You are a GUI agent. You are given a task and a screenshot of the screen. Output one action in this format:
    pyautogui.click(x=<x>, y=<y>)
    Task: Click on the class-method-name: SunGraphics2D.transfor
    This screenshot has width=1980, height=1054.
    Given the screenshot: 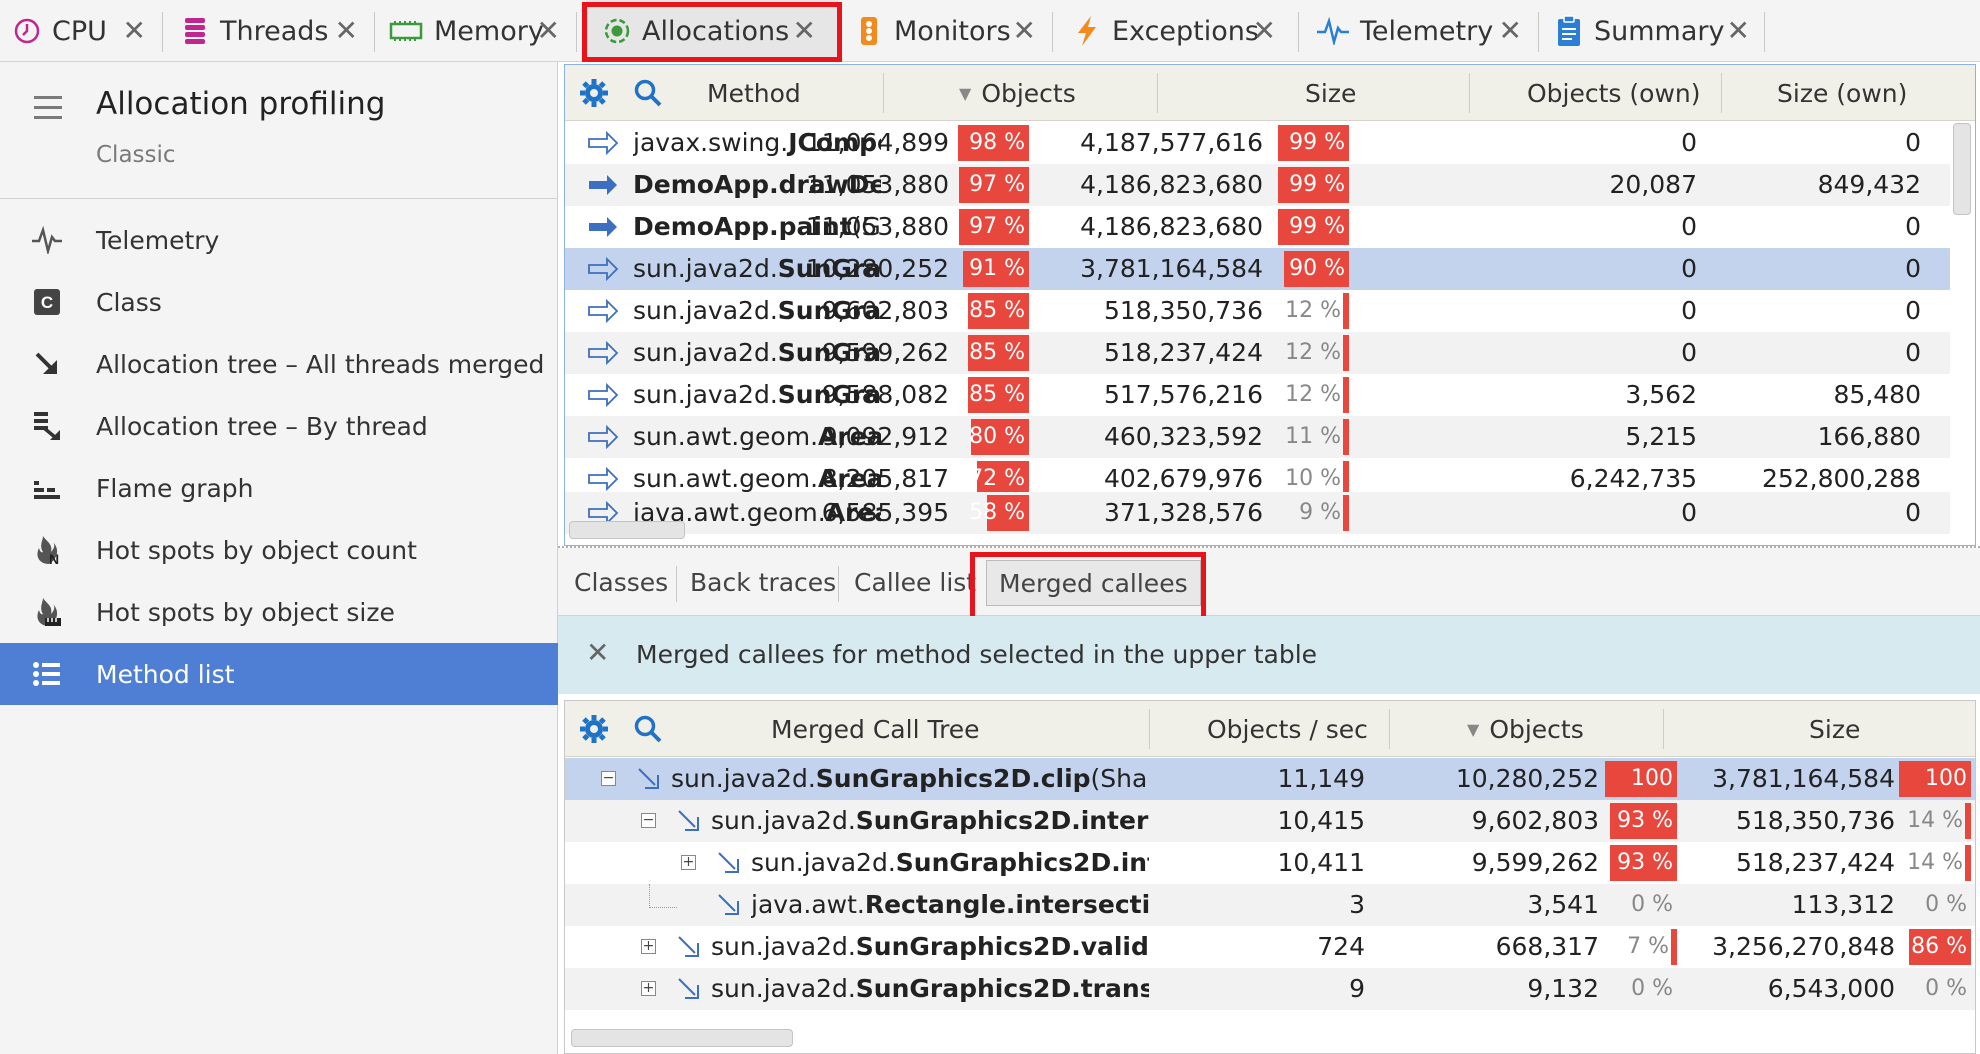 What is the action you would take?
    pyautogui.click(x=1002, y=988)
    